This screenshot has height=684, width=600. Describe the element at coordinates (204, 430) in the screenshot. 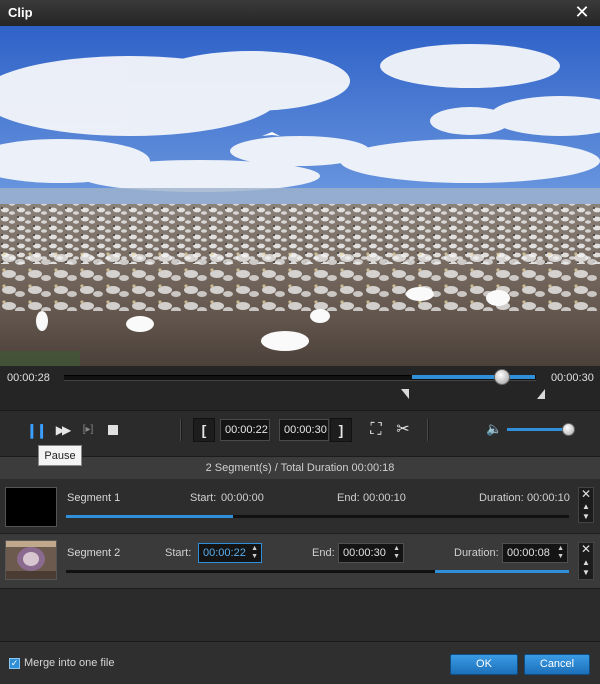

I see `set-start-bracket-icon: [` at that location.